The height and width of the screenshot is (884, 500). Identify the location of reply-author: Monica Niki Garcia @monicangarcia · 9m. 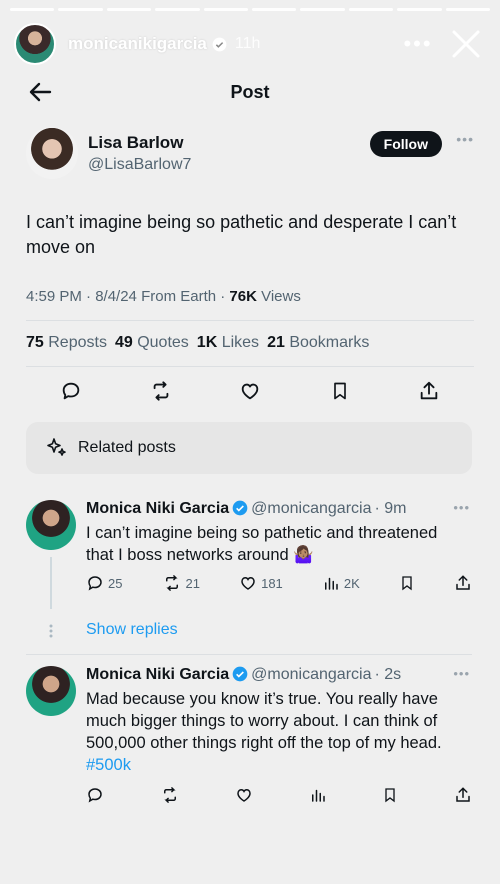
(246, 509).